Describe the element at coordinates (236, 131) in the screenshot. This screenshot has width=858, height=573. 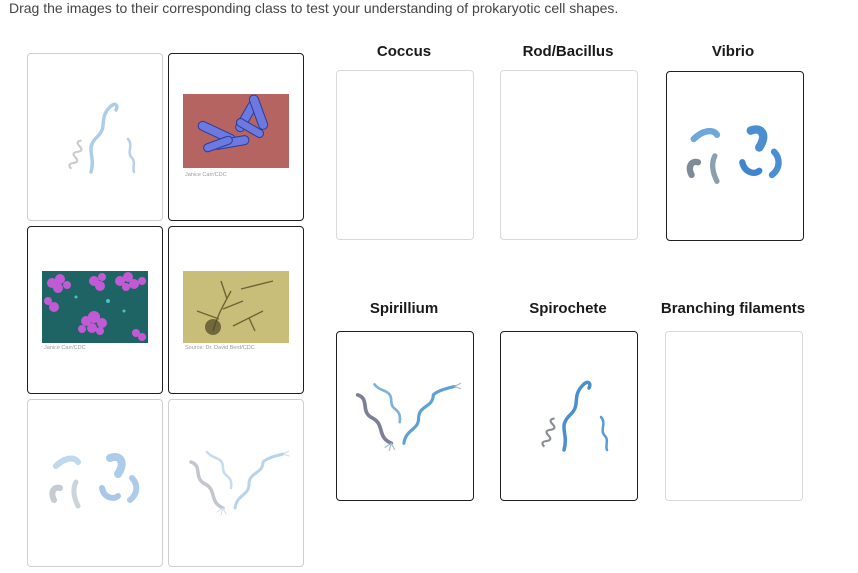
I see `bacillus-photo` at that location.